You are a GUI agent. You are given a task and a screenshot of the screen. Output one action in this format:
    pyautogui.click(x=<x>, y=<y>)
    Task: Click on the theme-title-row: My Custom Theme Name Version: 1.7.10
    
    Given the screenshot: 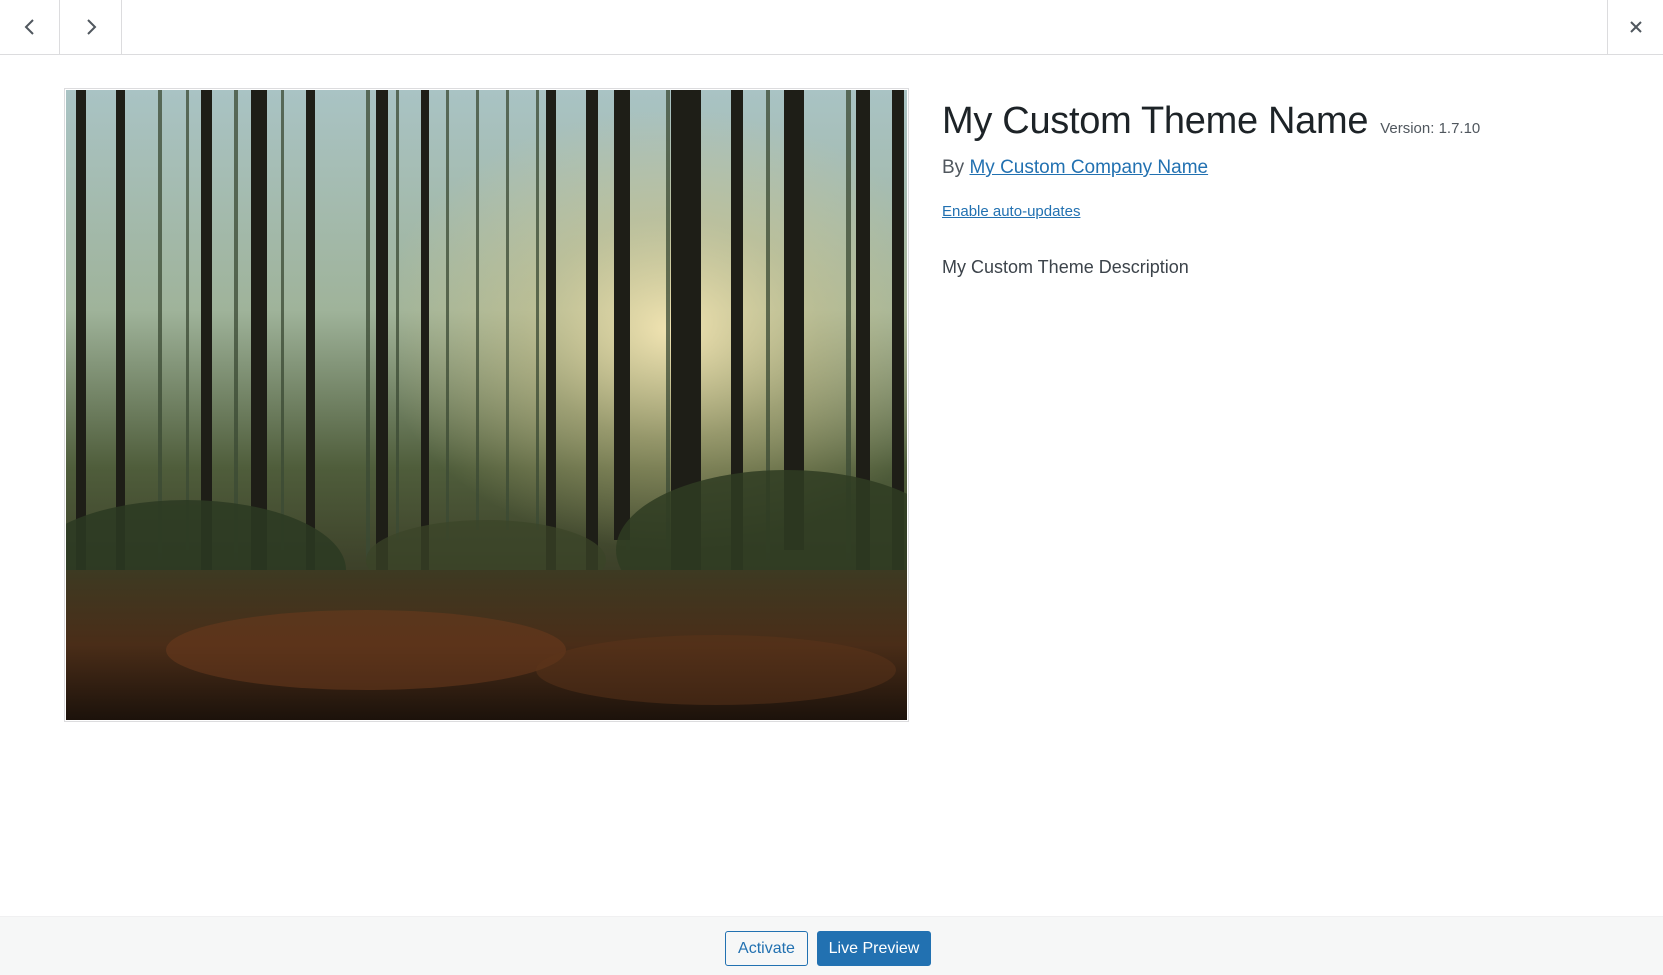 What is the action you would take?
    pyautogui.click(x=1282, y=121)
    